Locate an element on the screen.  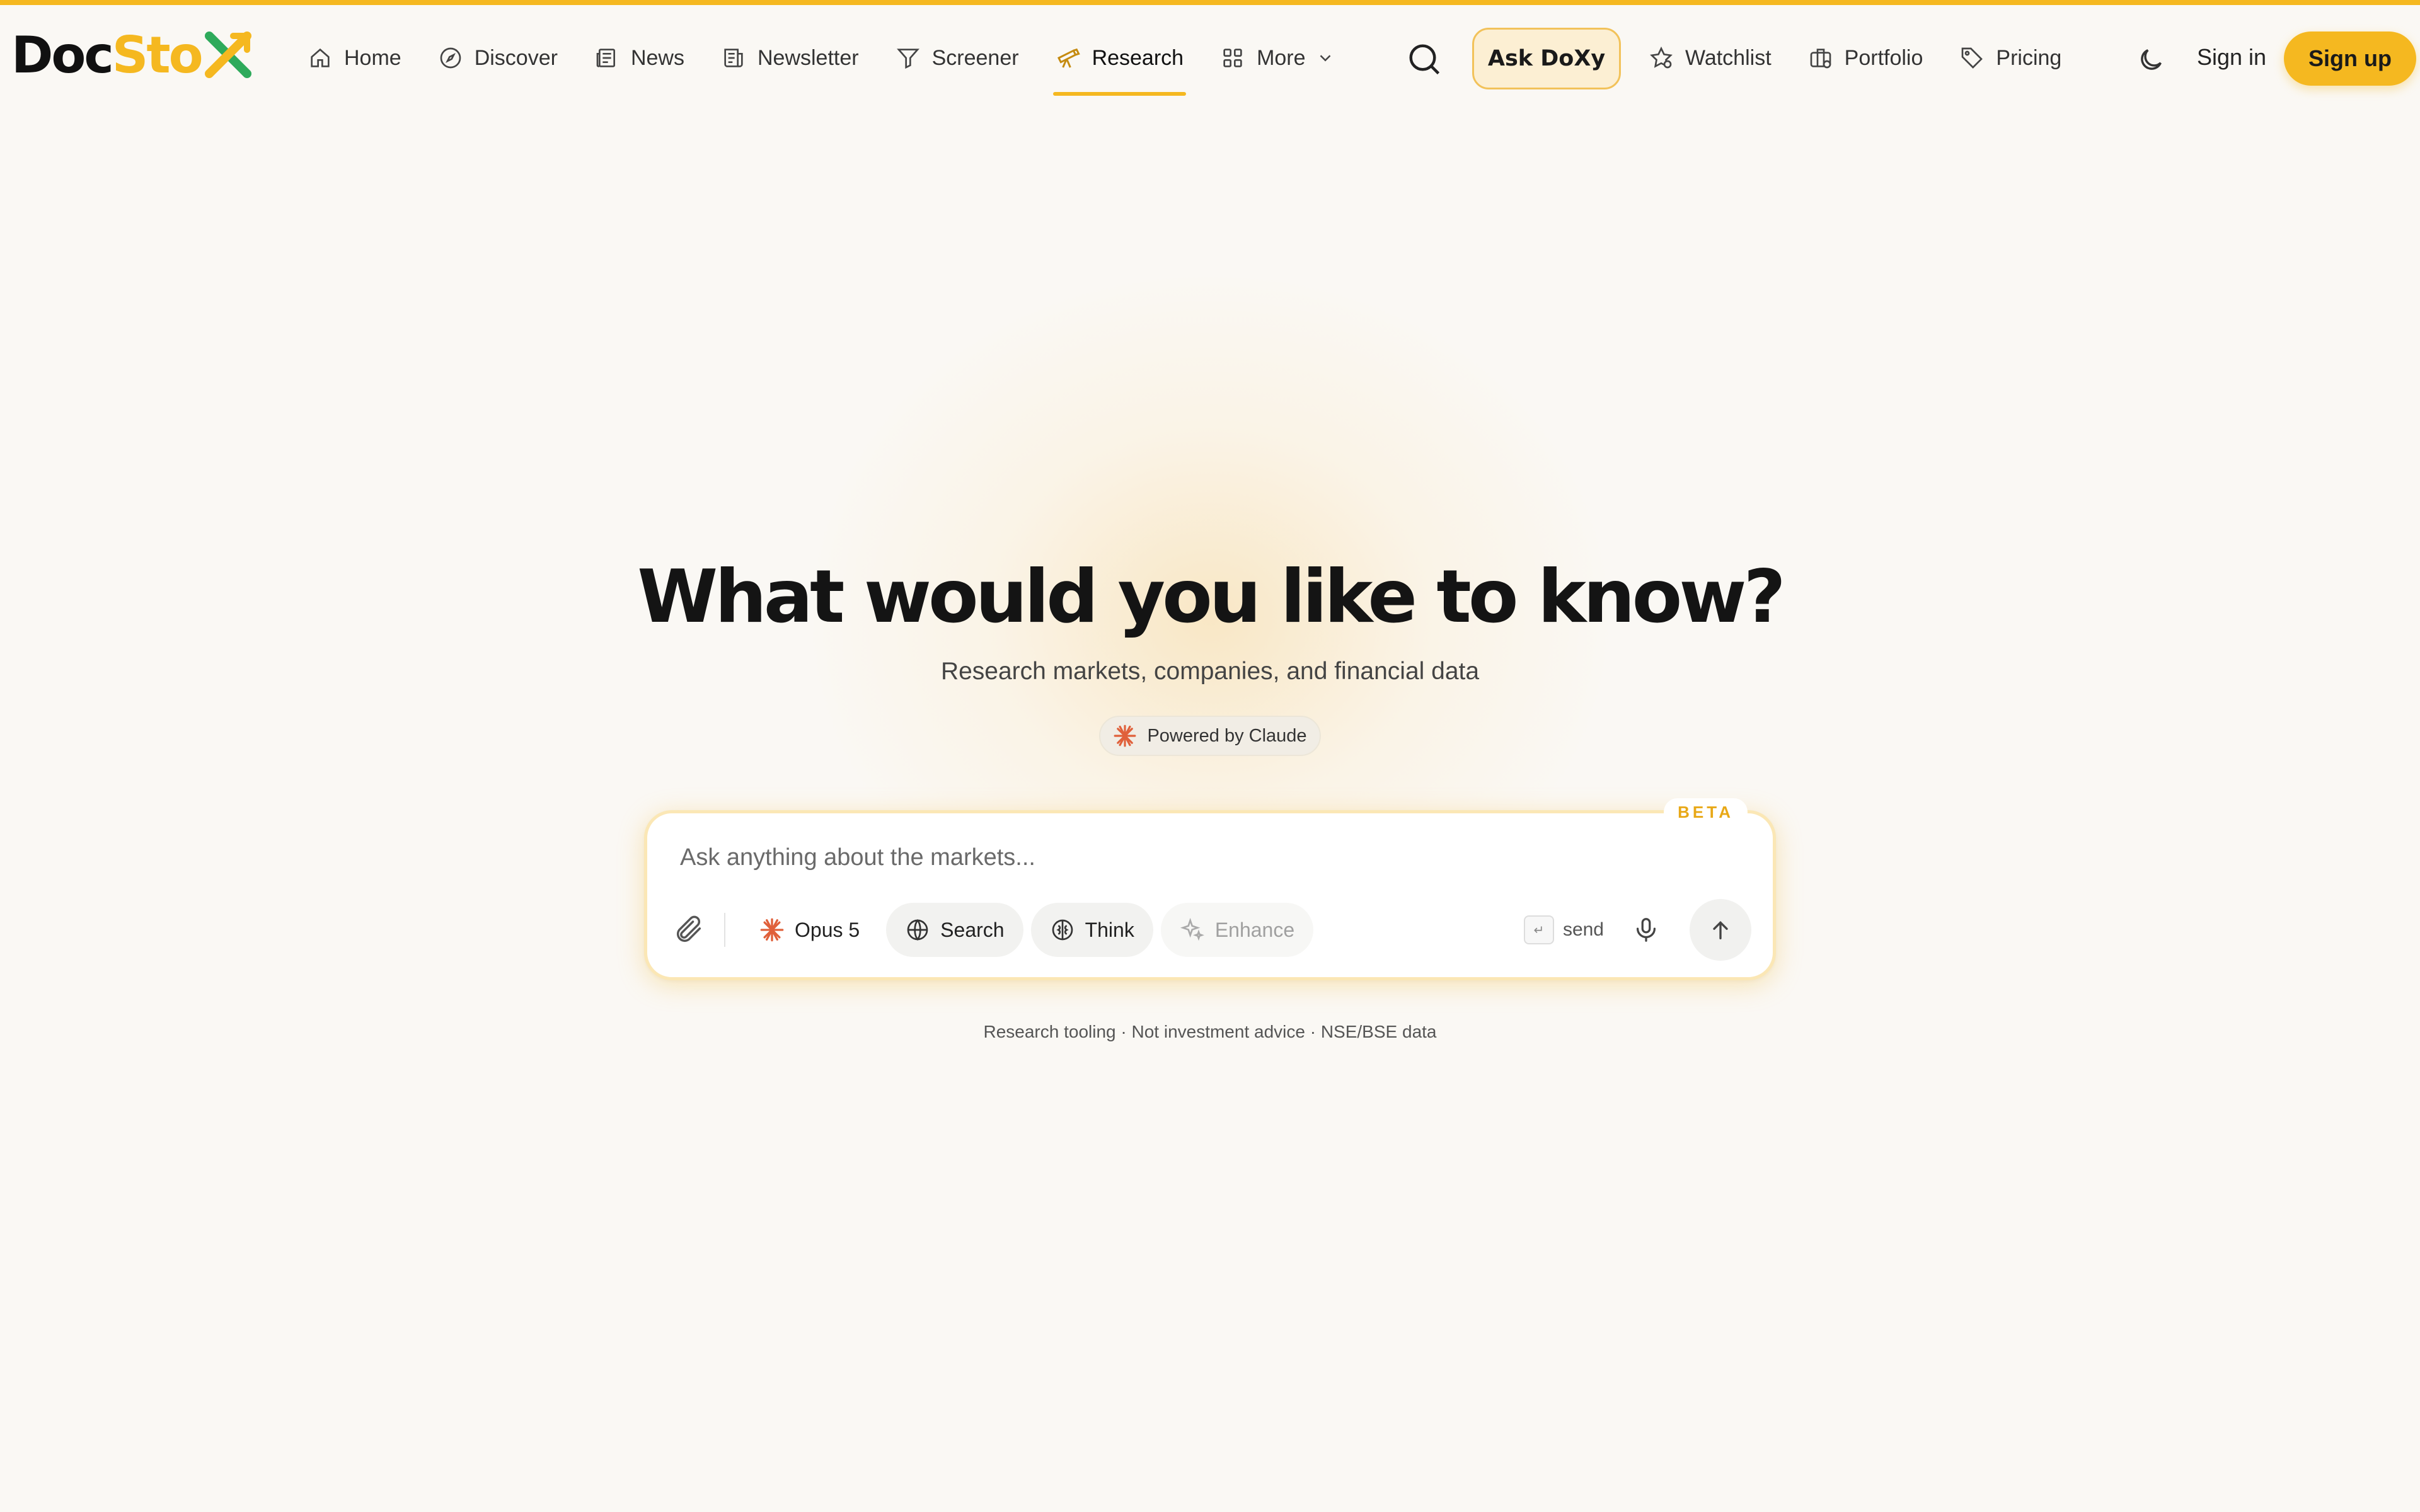
right-nav: Watchlist Portfolio Pricing is located at coordinates (1873, 58).